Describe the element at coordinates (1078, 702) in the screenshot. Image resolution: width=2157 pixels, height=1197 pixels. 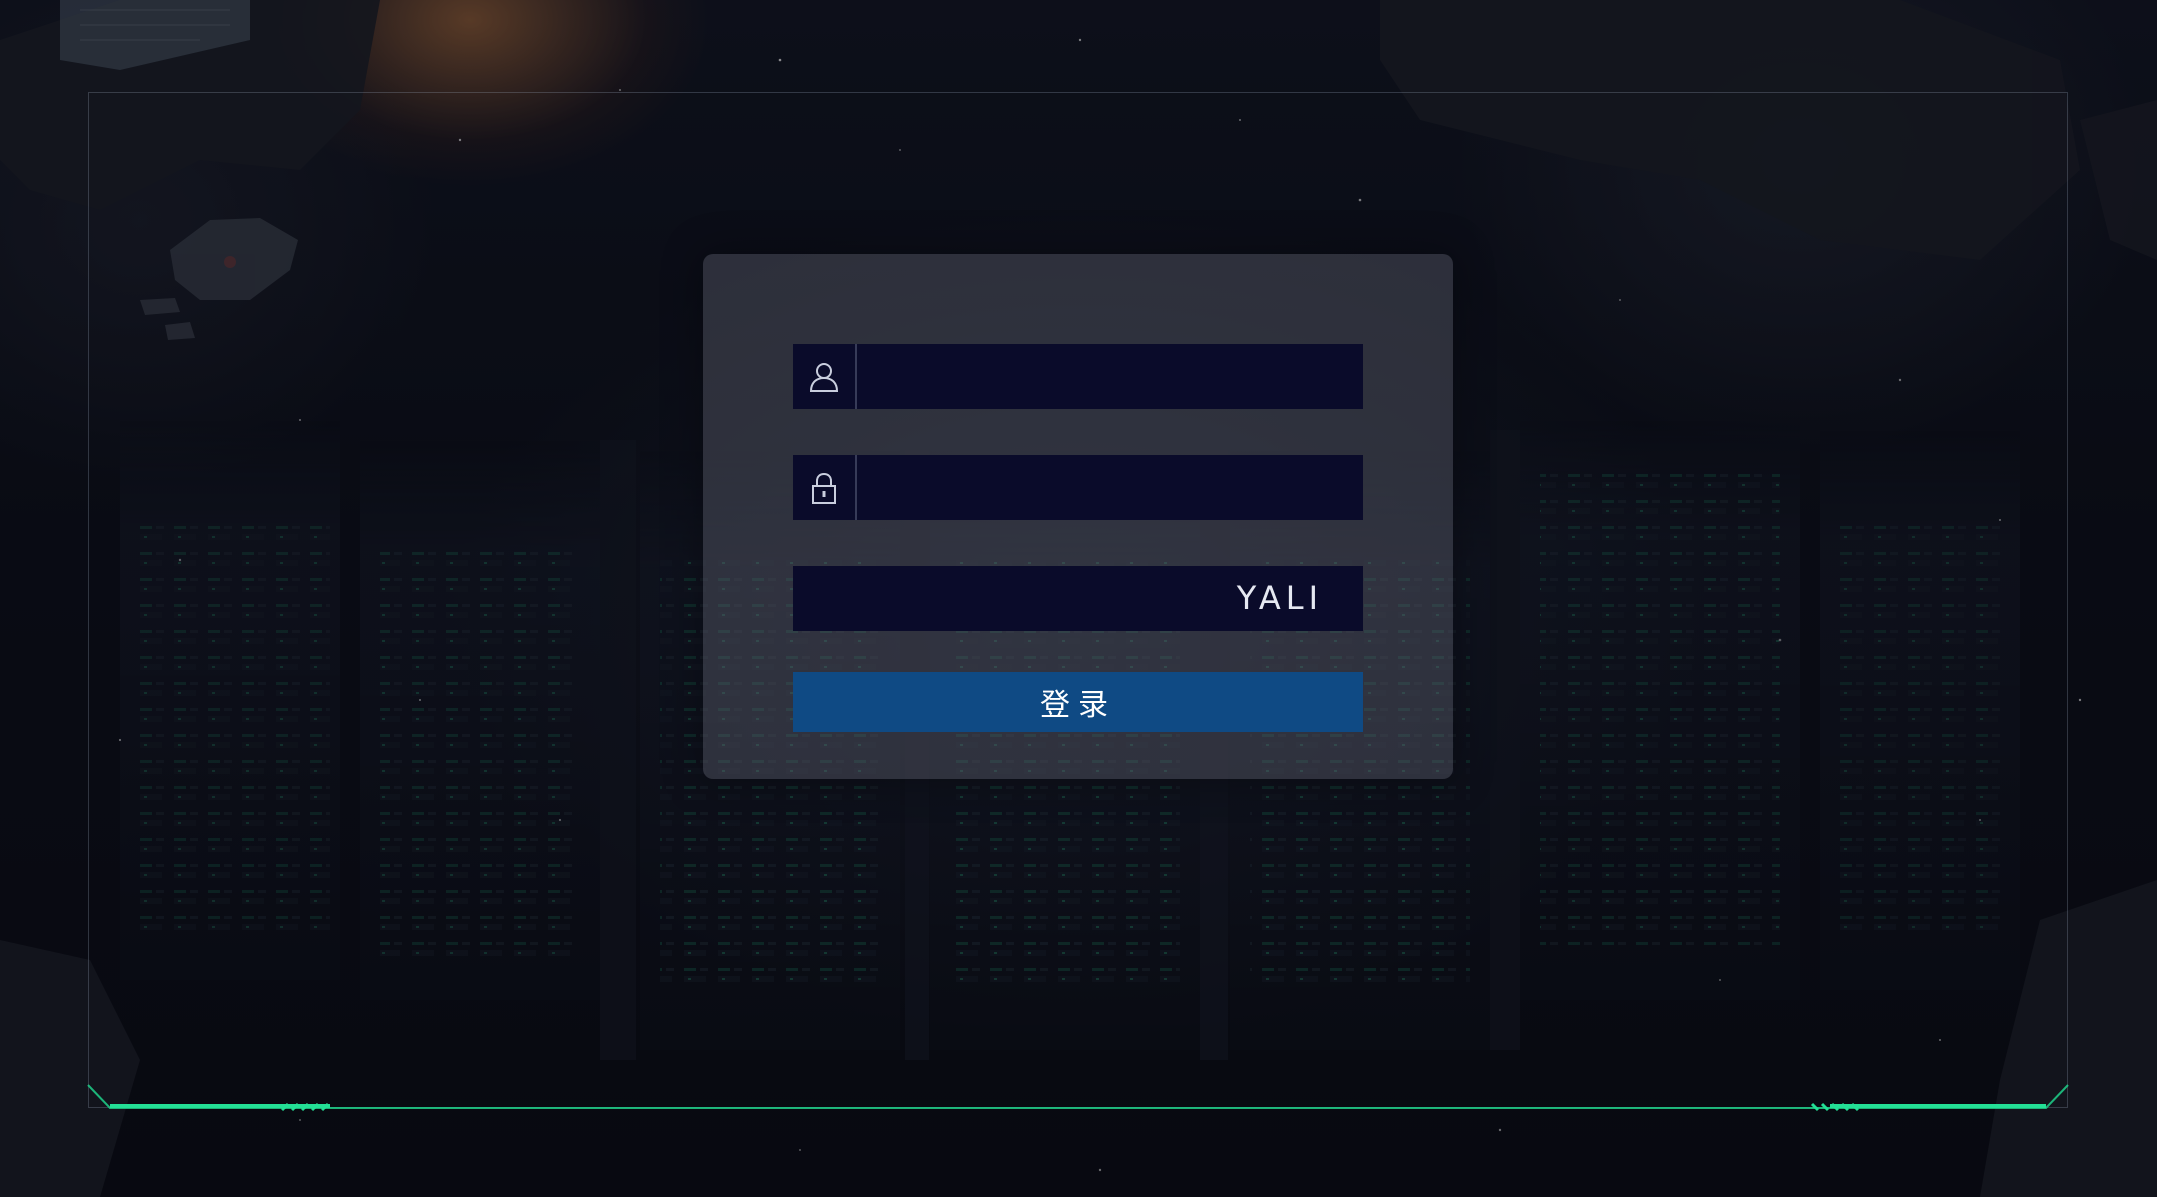
I see `login-button: 登录` at that location.